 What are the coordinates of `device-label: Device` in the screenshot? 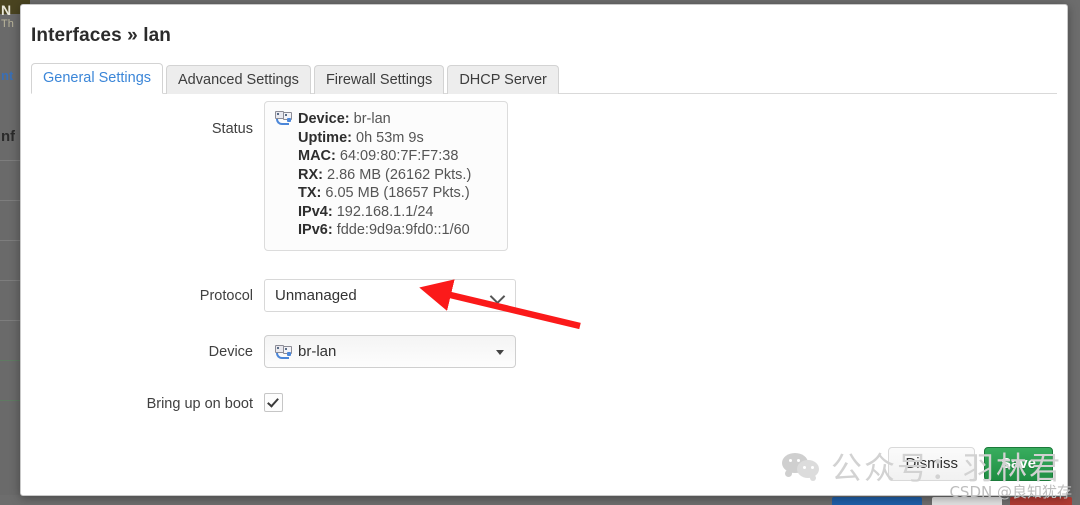 It's located at (230, 352).